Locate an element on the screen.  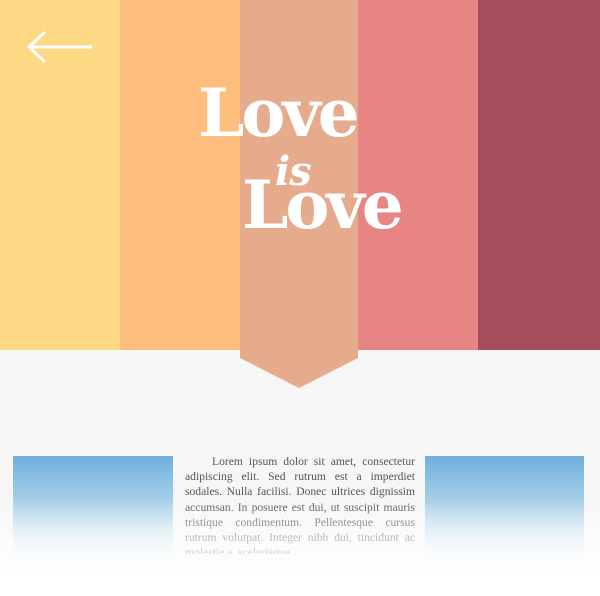
arrow-left-icon is located at coordinates (60, 47).